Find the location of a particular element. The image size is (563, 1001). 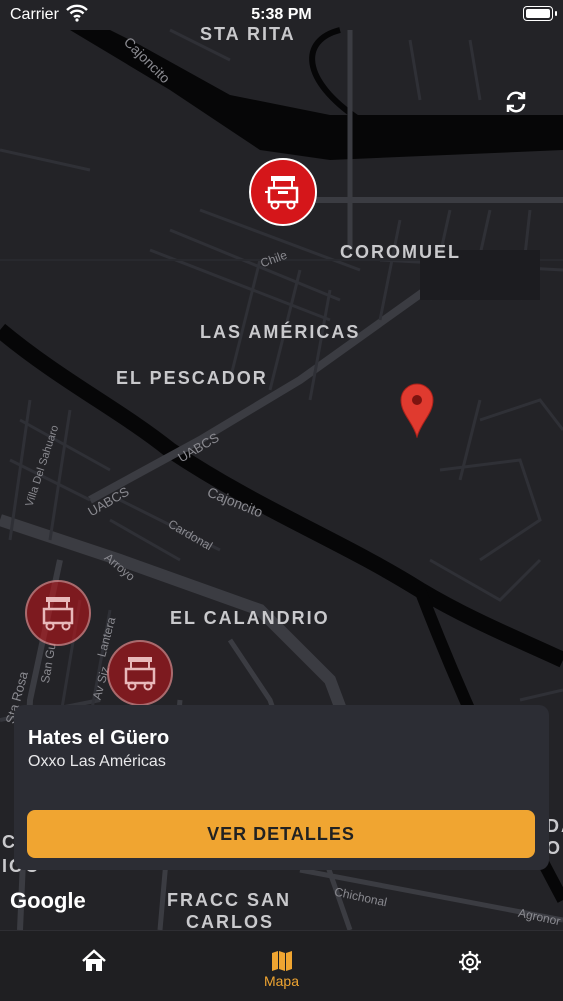

tab-bar: Mapa is located at coordinates (281, 965).